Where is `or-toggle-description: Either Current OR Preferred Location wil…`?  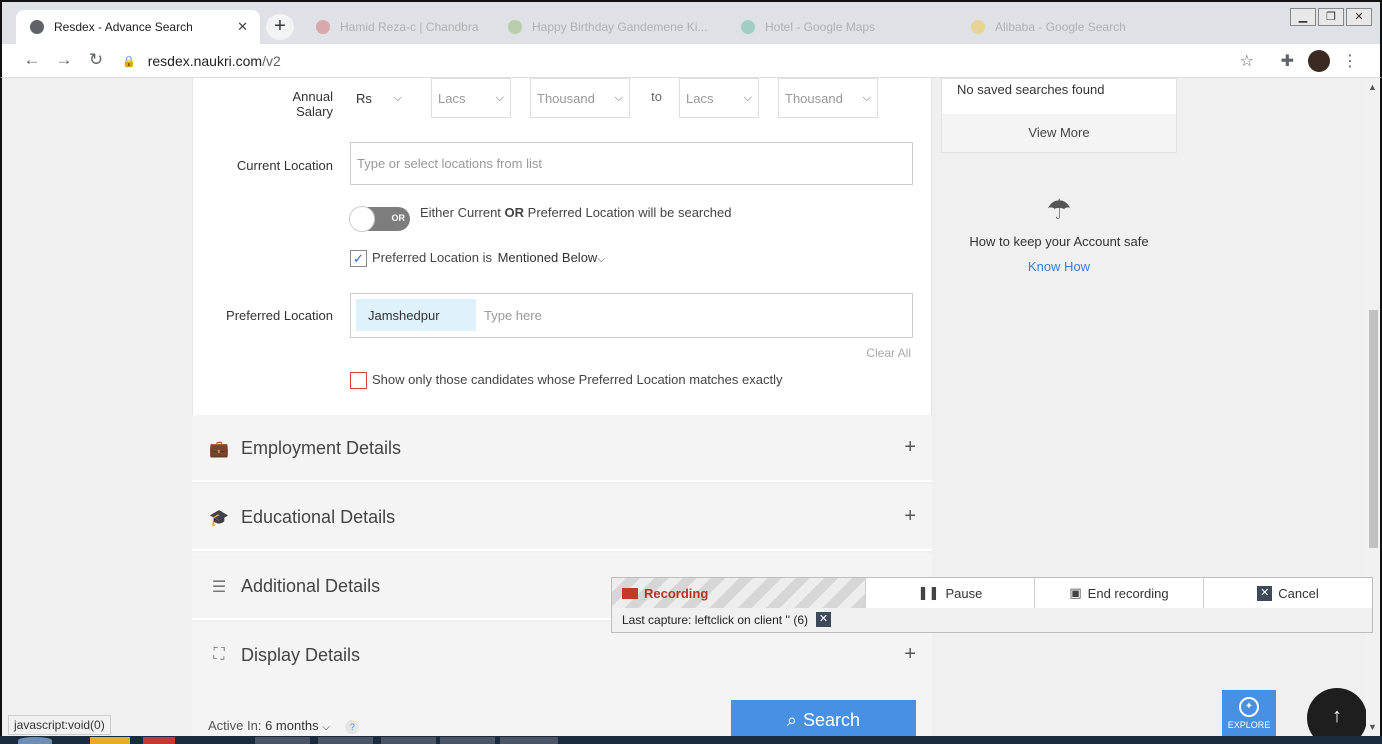 or-toggle-description: Either Current OR Preferred Location wil… is located at coordinates (575, 212).